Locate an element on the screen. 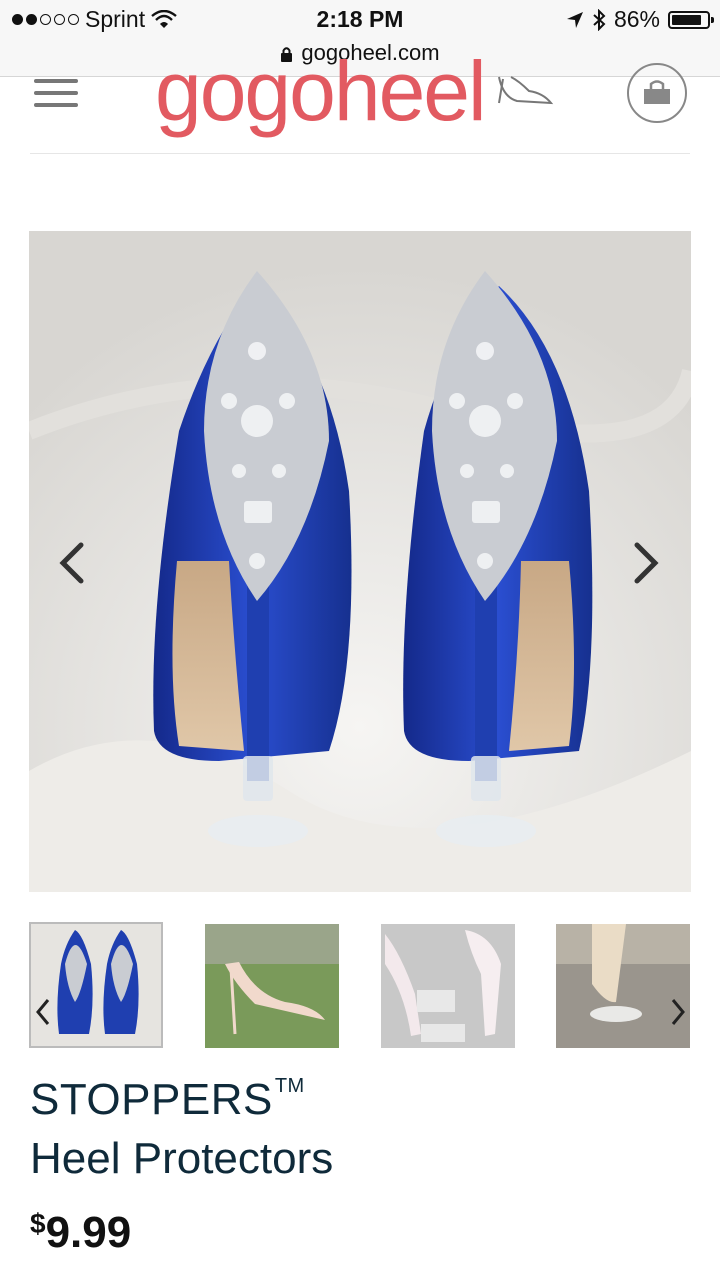 The width and height of the screenshot is (720, 1280). product-title-line2: Heel Protectors is located at coordinates (182, 1158).